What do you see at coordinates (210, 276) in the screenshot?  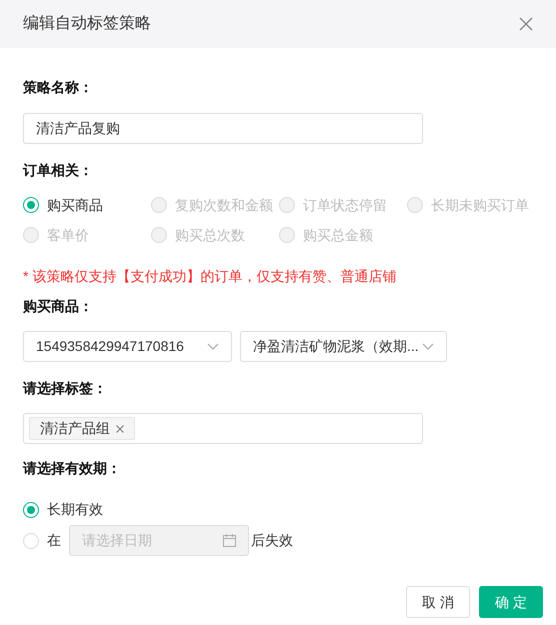 I see `warning-text: * 该策略仅支持【支付成功】的订单，仅支持有赞、普通店铺` at bounding box center [210, 276].